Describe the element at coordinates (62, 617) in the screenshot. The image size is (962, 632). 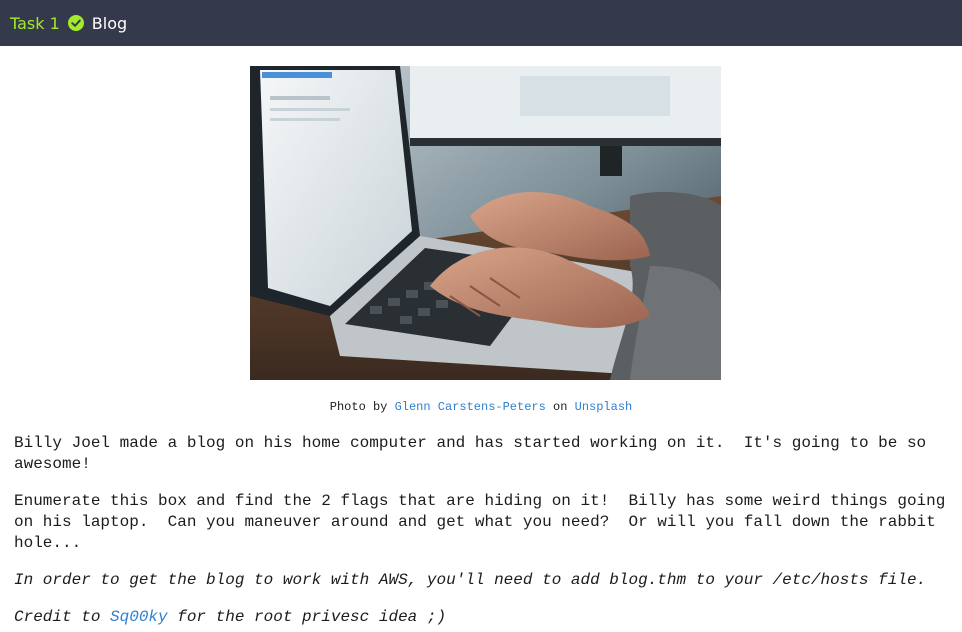
I see `credit-prefix: Credit to` at that location.